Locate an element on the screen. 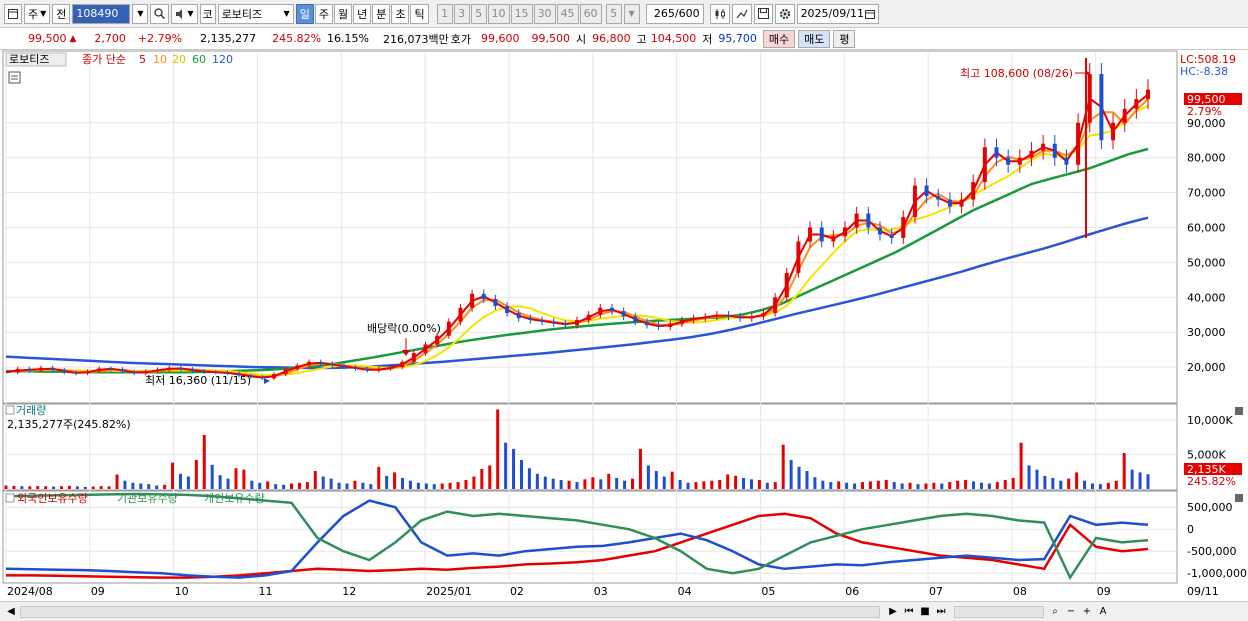 This screenshot has height=621, width=1248. calendar-icon is located at coordinates (869, 14).